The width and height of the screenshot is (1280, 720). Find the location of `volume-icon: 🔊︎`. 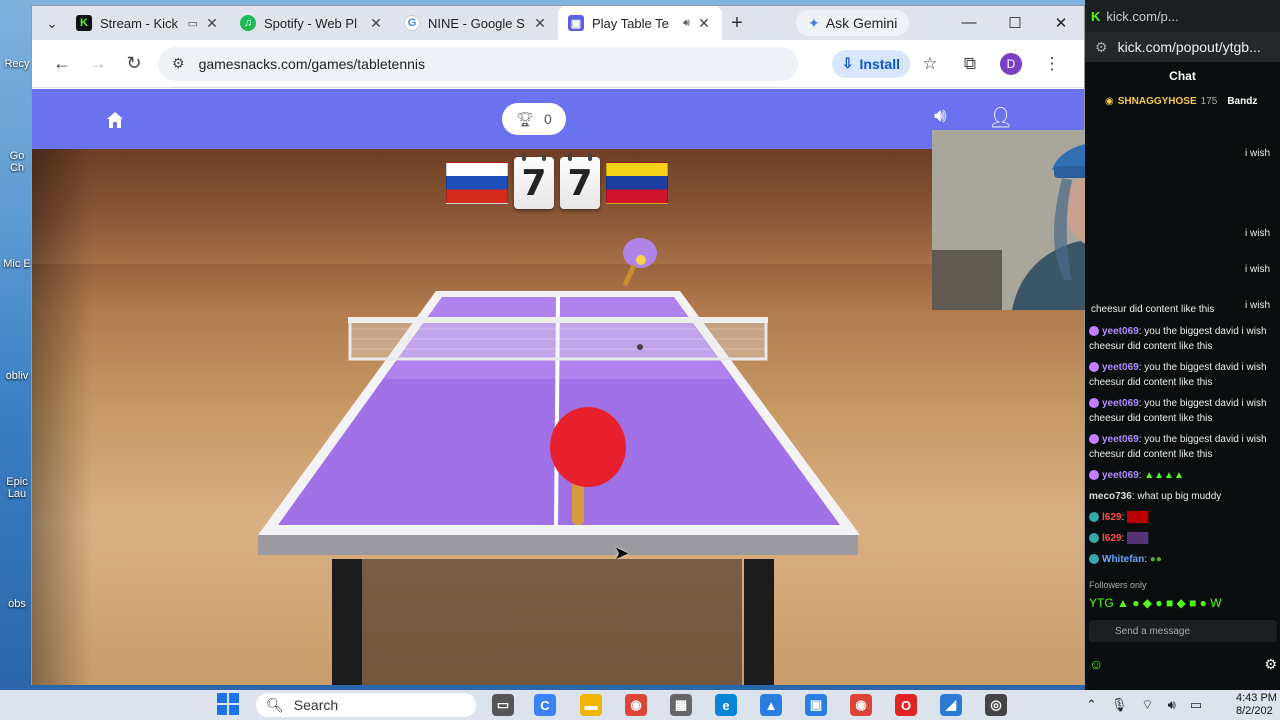

volume-icon: 🔊︎ is located at coordinates (1172, 705).